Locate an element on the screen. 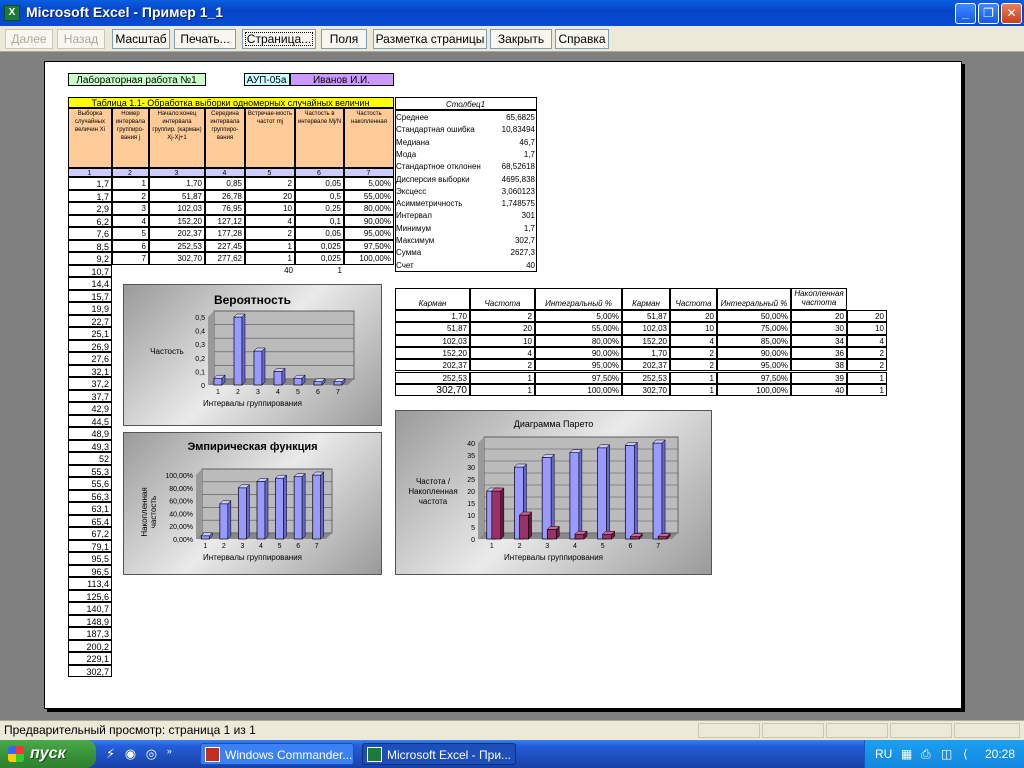  table-cell: 227,45 is located at coordinates (225, 245).